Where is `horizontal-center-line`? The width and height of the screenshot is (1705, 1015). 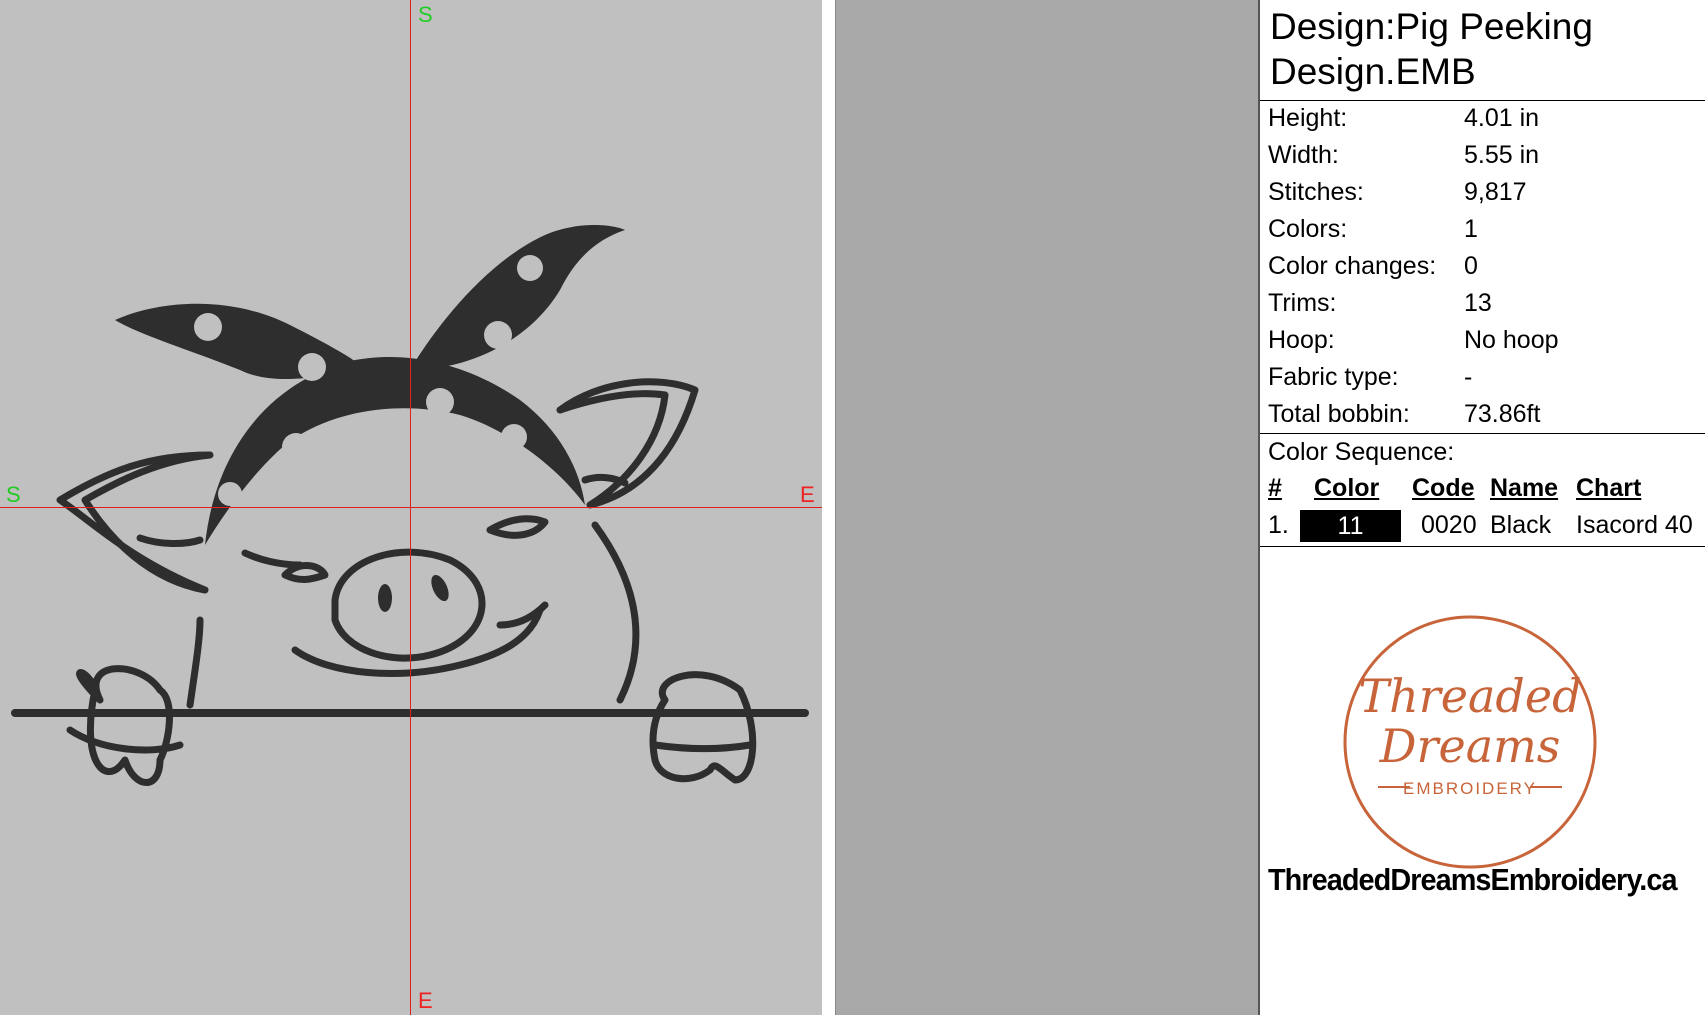
horizontal-center-line is located at coordinates (411, 507).